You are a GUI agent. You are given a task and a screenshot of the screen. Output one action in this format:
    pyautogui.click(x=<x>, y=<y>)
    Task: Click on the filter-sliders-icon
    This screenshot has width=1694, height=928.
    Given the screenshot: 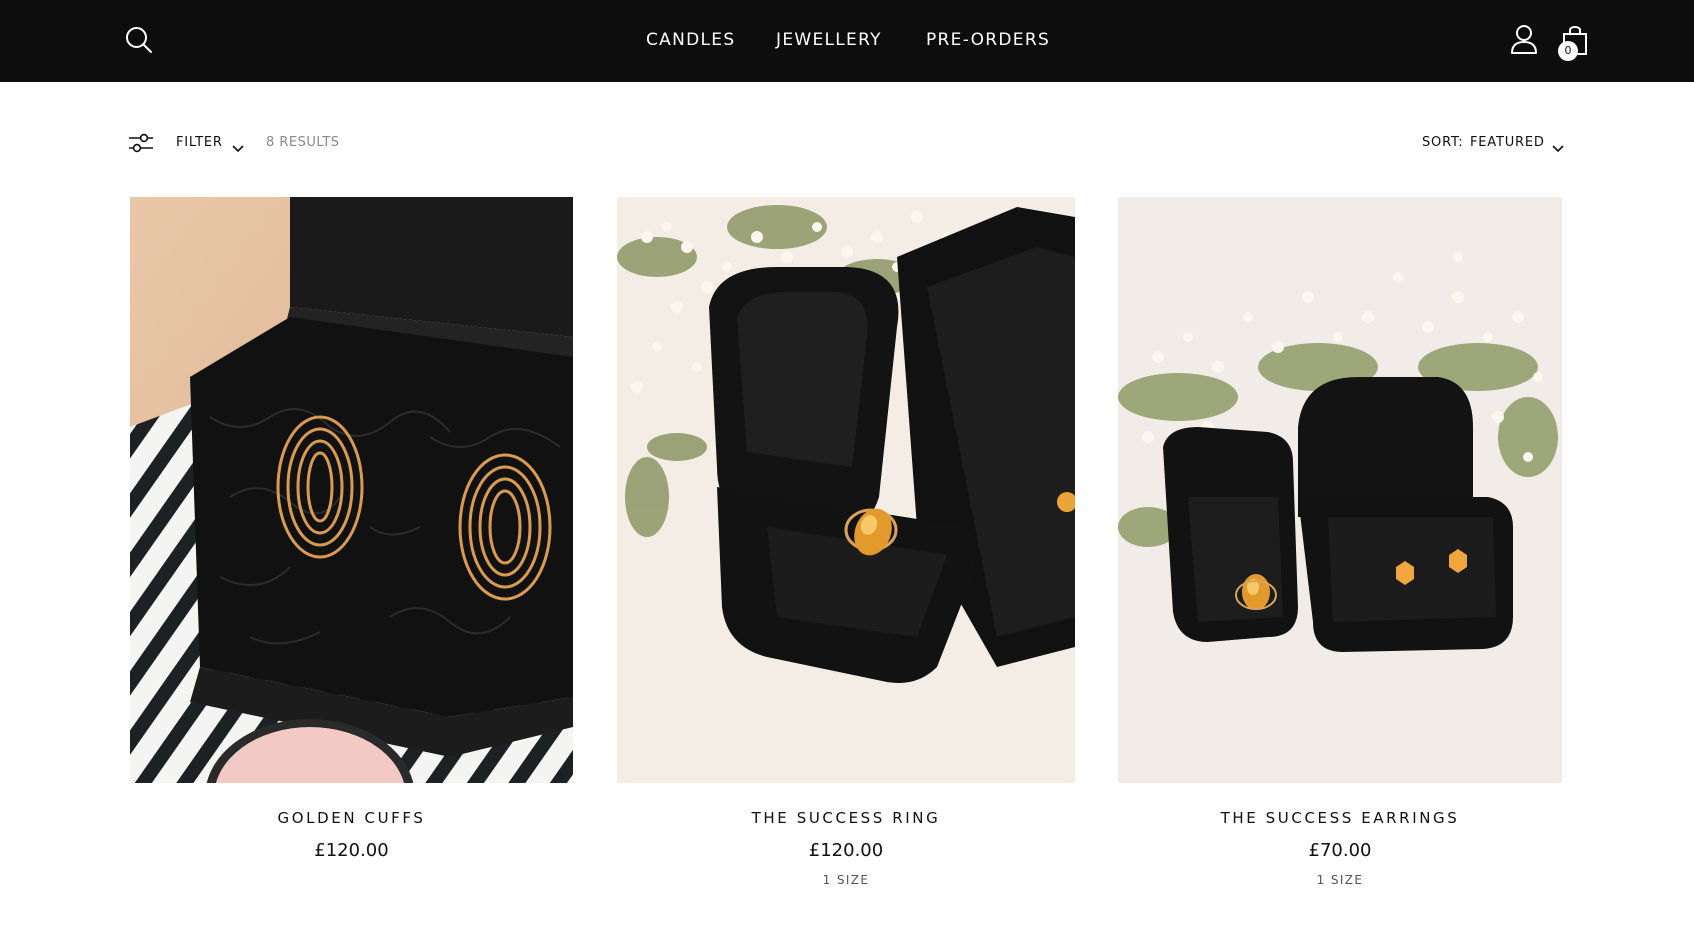 What is the action you would take?
    pyautogui.click(x=141, y=143)
    